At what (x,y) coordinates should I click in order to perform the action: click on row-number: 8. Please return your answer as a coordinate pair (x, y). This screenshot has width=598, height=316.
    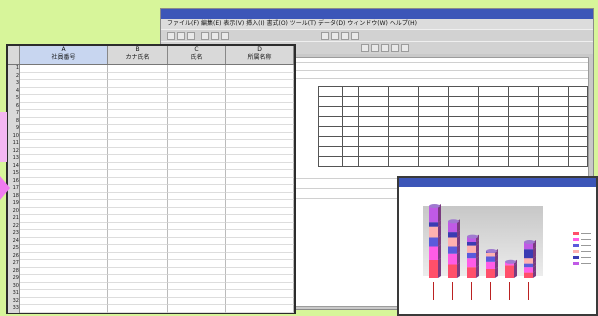
    Looking at the image, I should click on (14, 121).